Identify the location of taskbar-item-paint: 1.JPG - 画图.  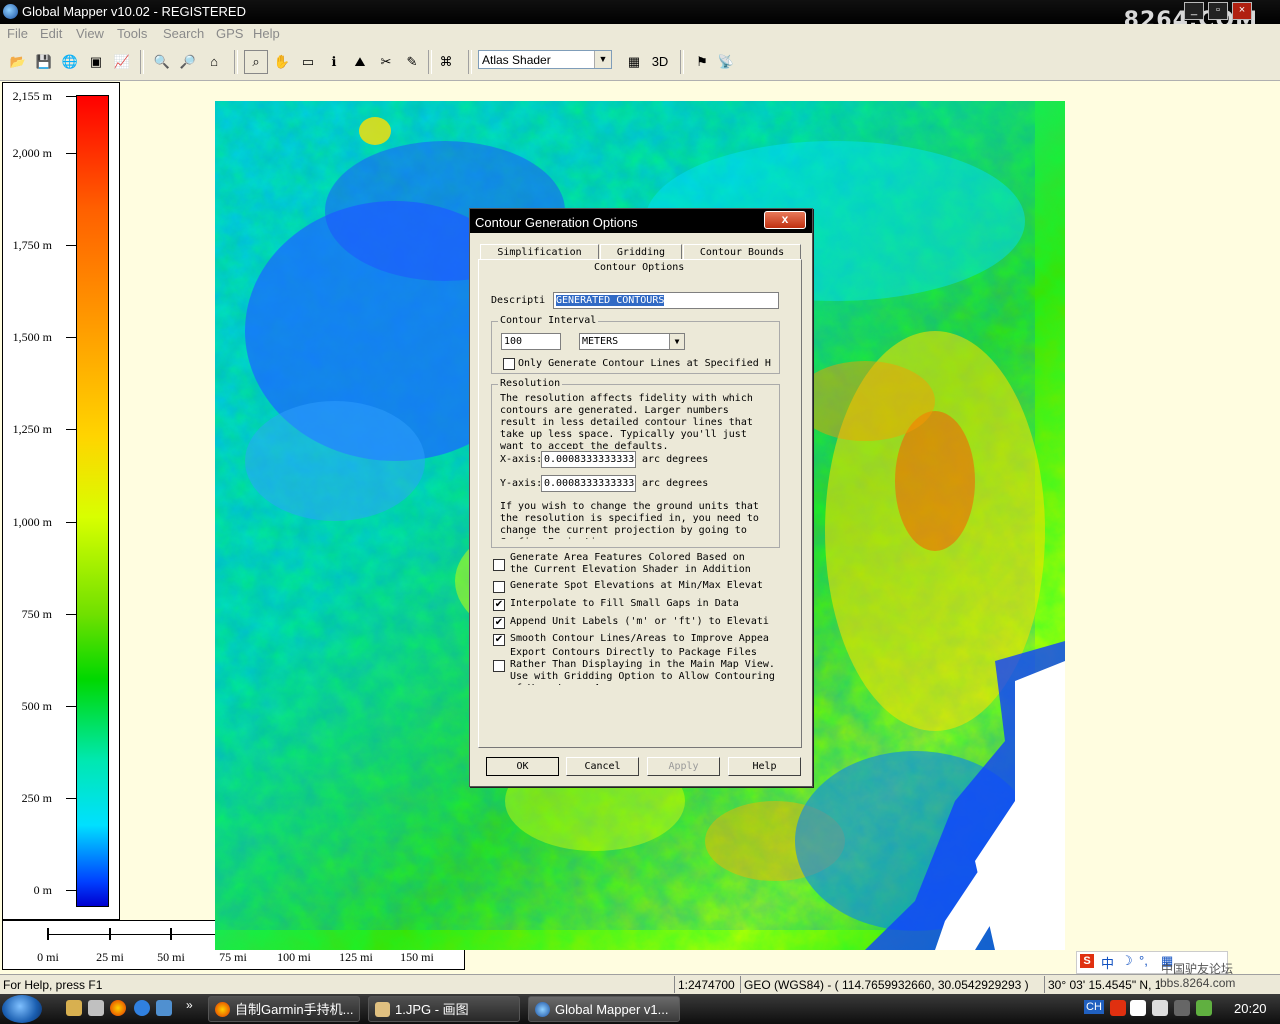
(444, 1009).